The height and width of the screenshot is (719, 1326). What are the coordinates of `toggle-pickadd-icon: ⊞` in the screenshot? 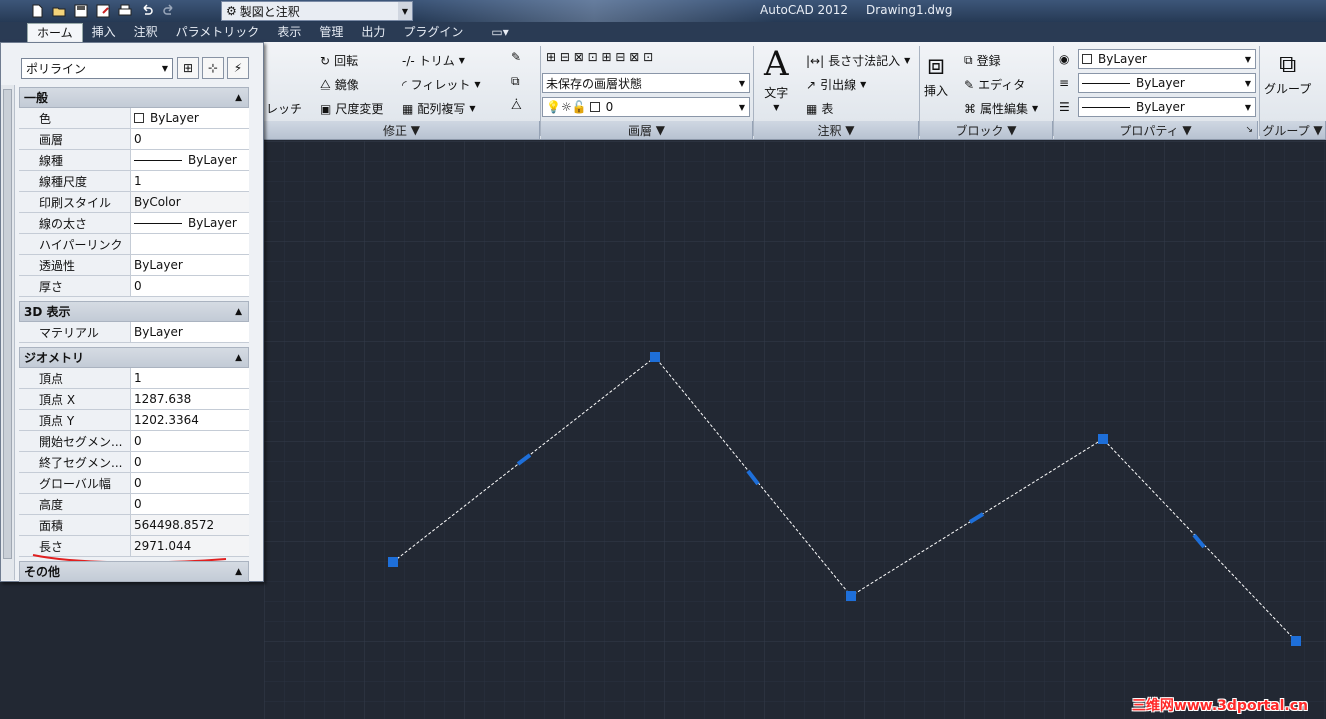 It's located at (188, 68).